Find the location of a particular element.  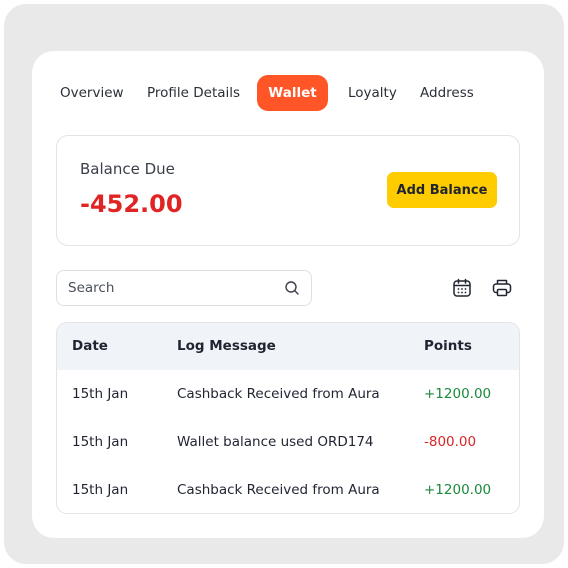

search-icon is located at coordinates (292, 288).